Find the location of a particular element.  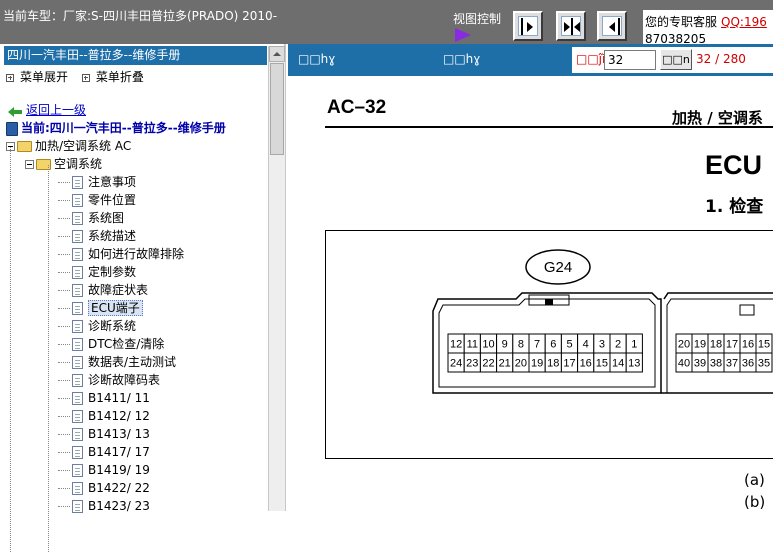

connector-body-right is located at coordinates (718, 296).